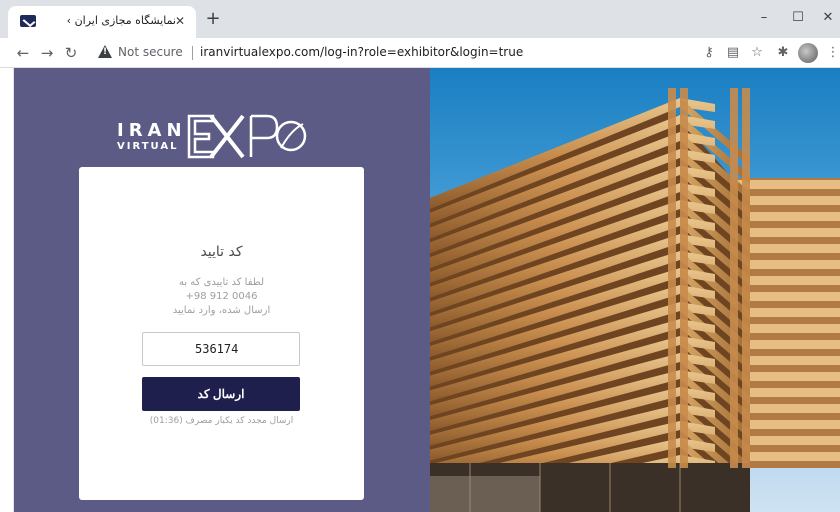 The image size is (840, 512). Describe the element at coordinates (221, 349) in the screenshot. I see `verification-code-input` at that location.